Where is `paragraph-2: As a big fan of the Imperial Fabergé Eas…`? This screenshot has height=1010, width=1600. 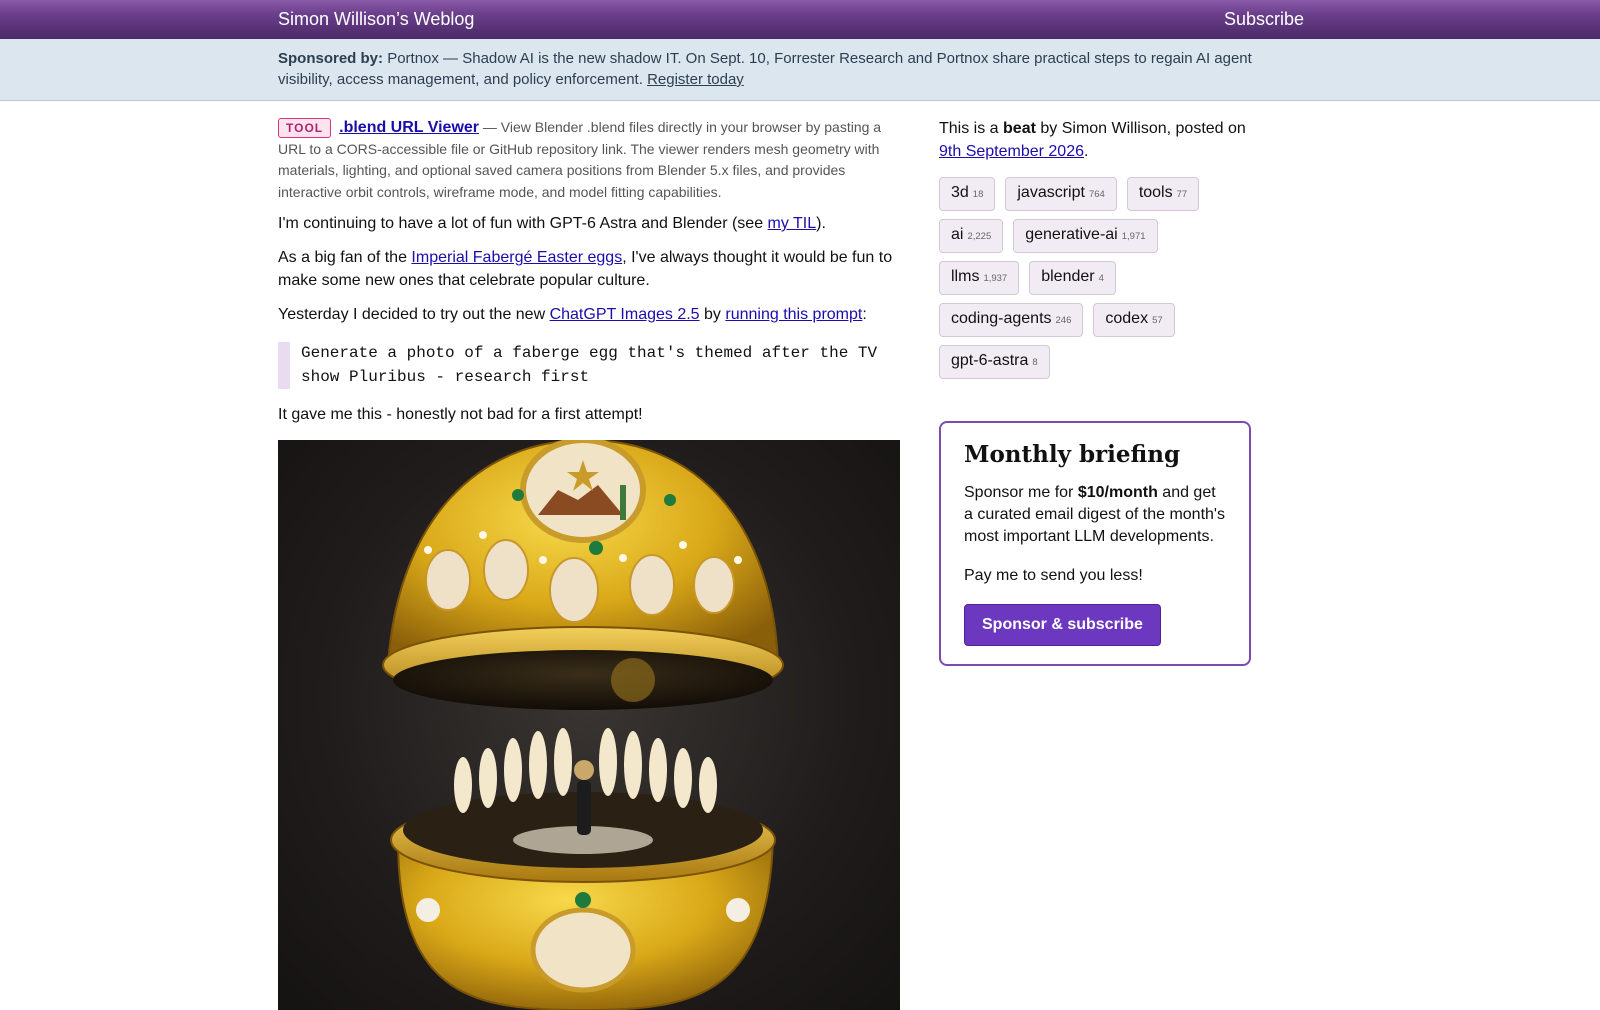 paragraph-2: As a big fan of the Imperial Fabergé Eas… is located at coordinates (589, 269).